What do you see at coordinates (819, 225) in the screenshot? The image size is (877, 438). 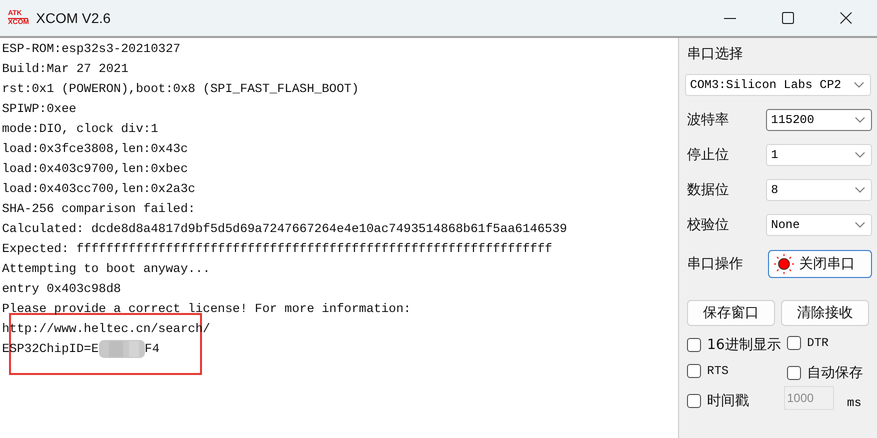 I see `setting-dropdown: None` at bounding box center [819, 225].